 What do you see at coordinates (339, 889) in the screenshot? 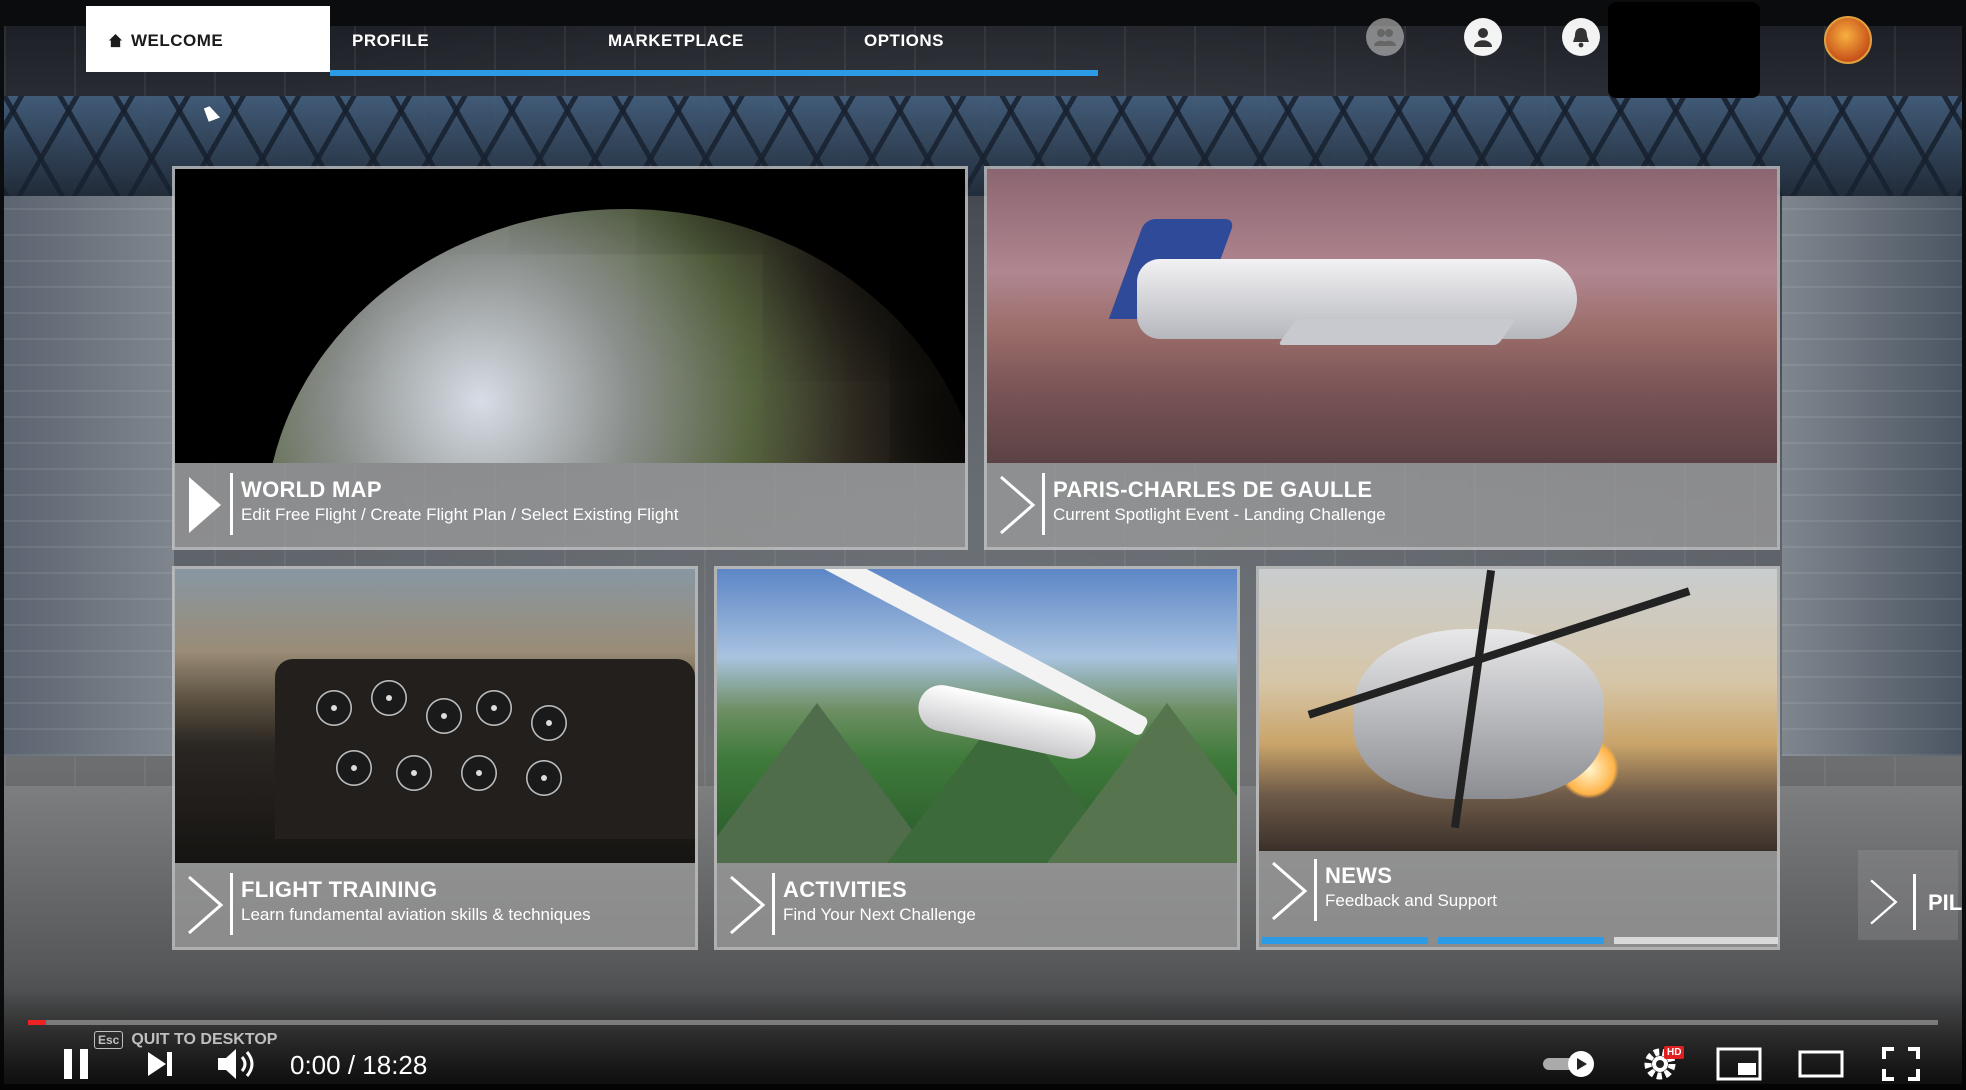
I see `tile-title: FLIGHT TRAINING` at bounding box center [339, 889].